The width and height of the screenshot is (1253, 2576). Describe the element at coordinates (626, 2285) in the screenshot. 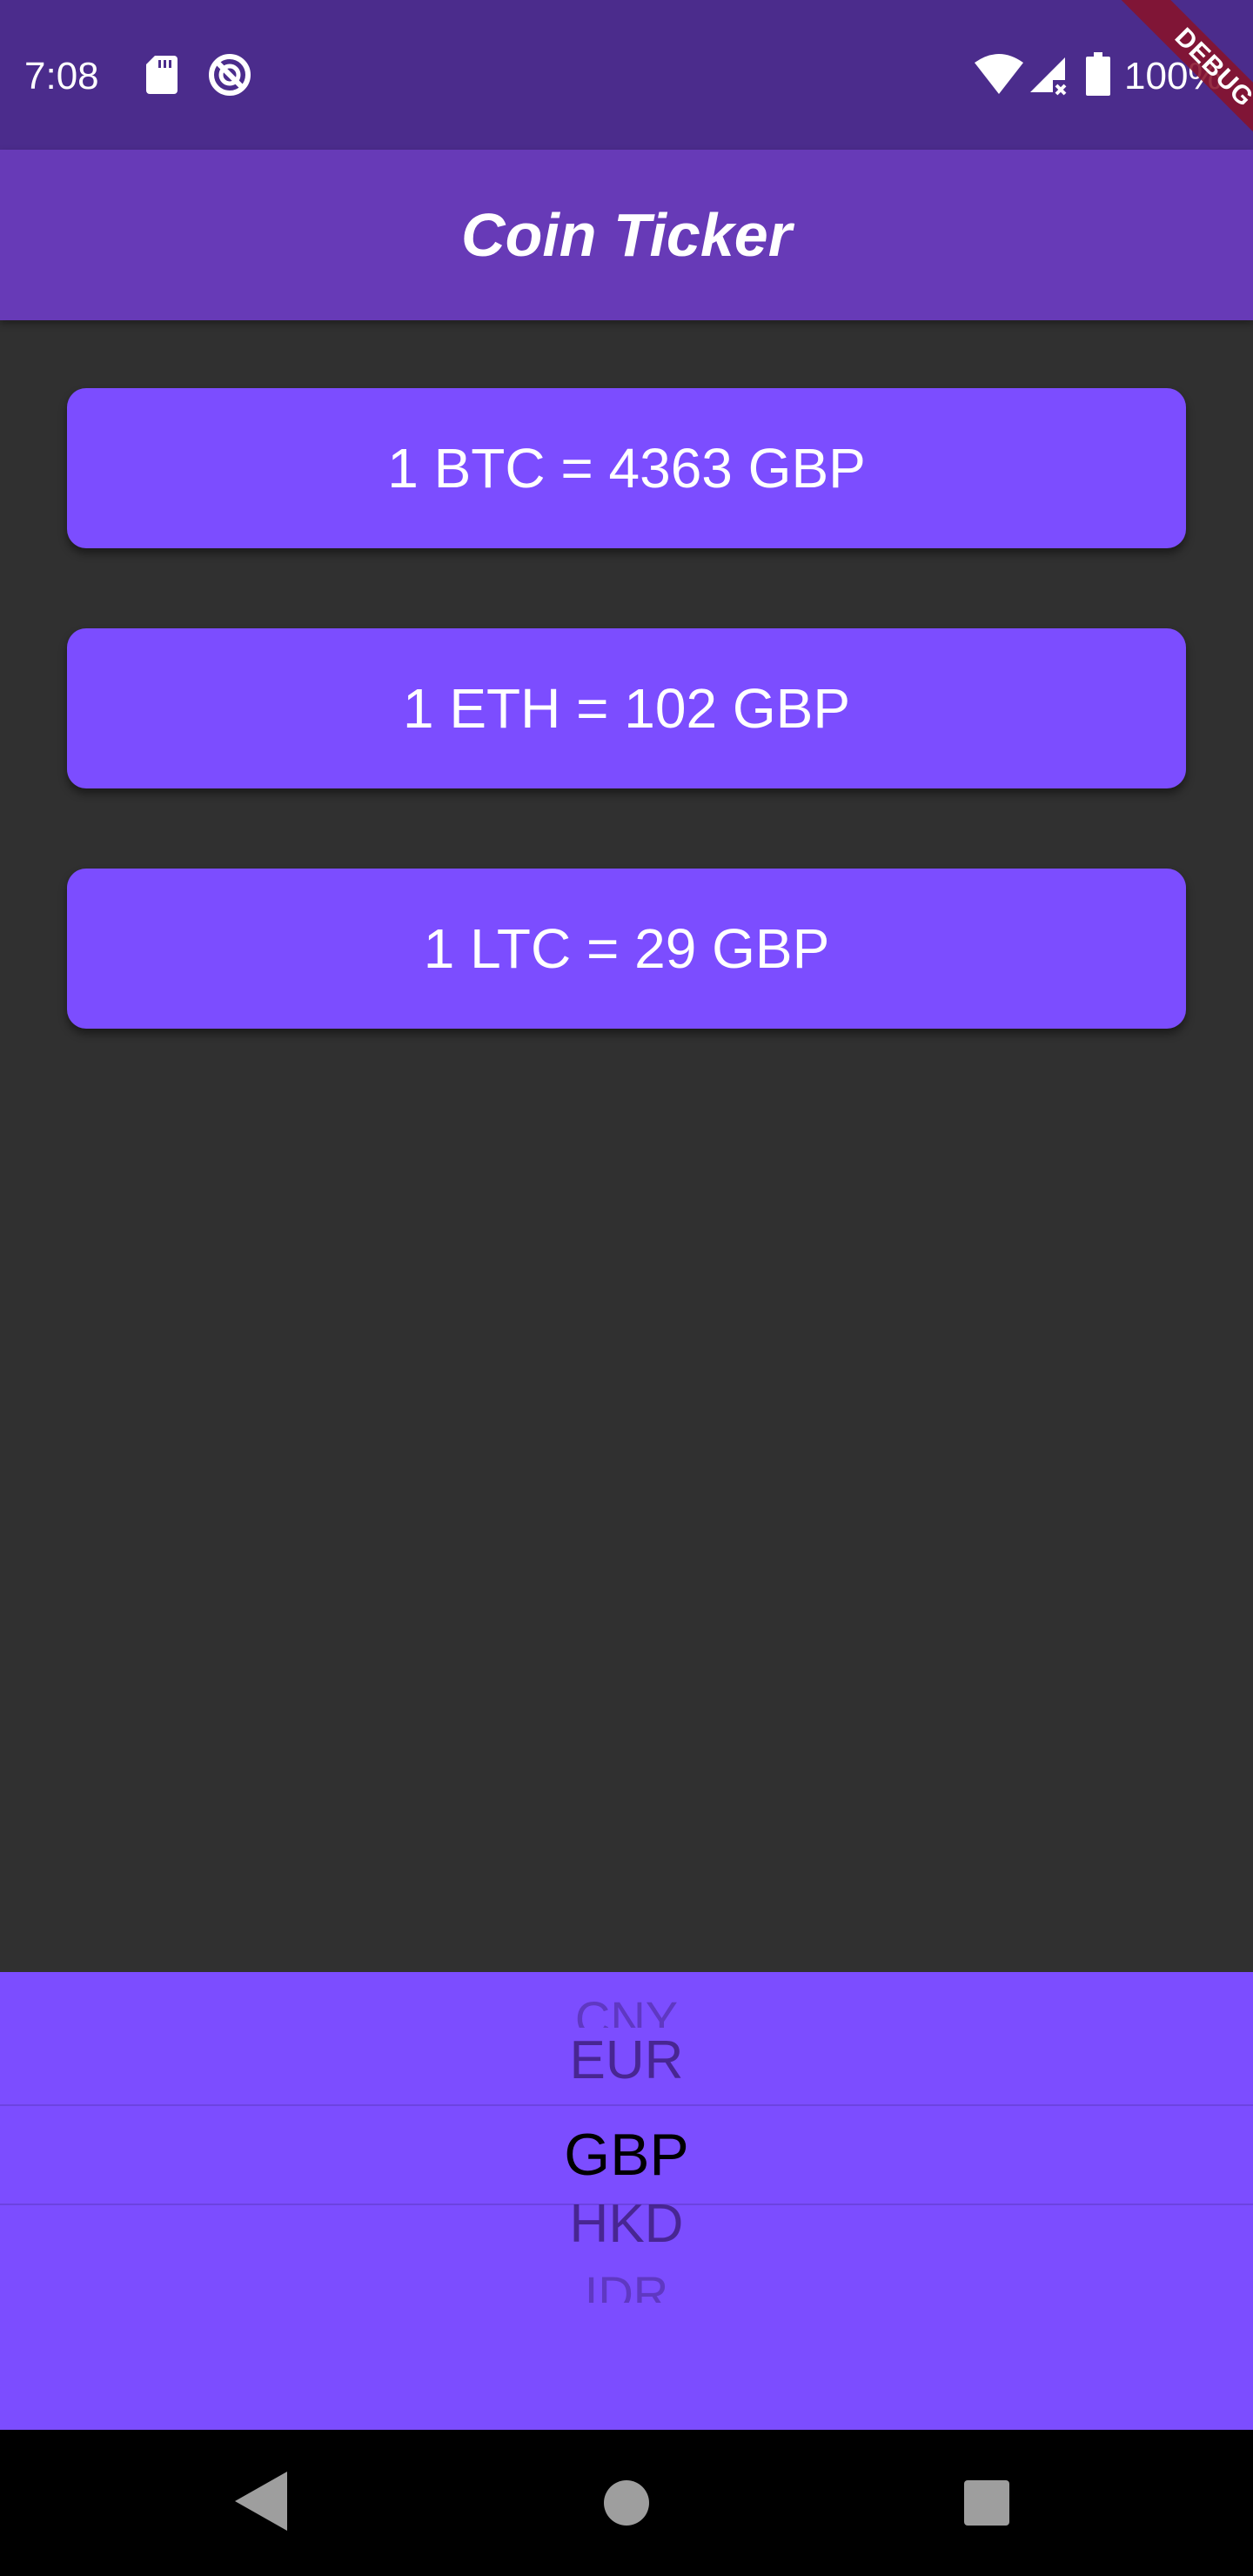

I see `picker-item-idr: IDR` at that location.